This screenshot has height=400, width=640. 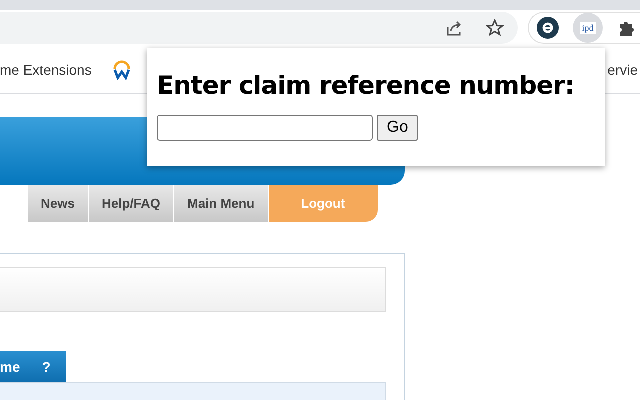 I want to click on help-link: ?, so click(x=46, y=366).